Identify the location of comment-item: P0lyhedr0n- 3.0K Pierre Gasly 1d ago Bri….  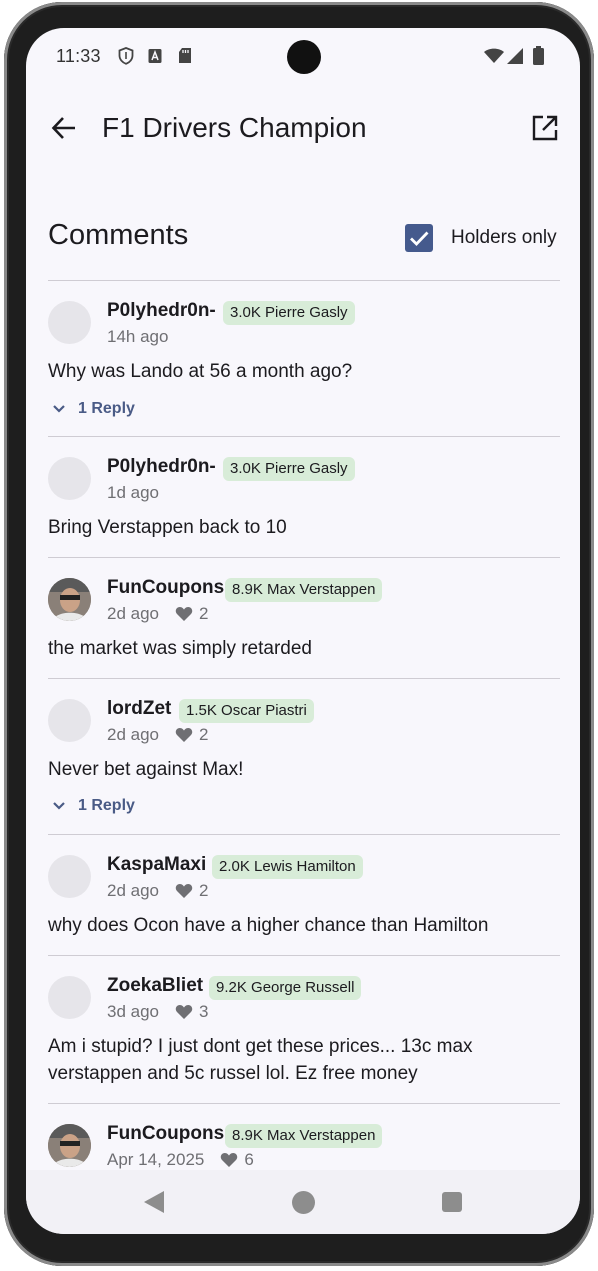
(304, 497).